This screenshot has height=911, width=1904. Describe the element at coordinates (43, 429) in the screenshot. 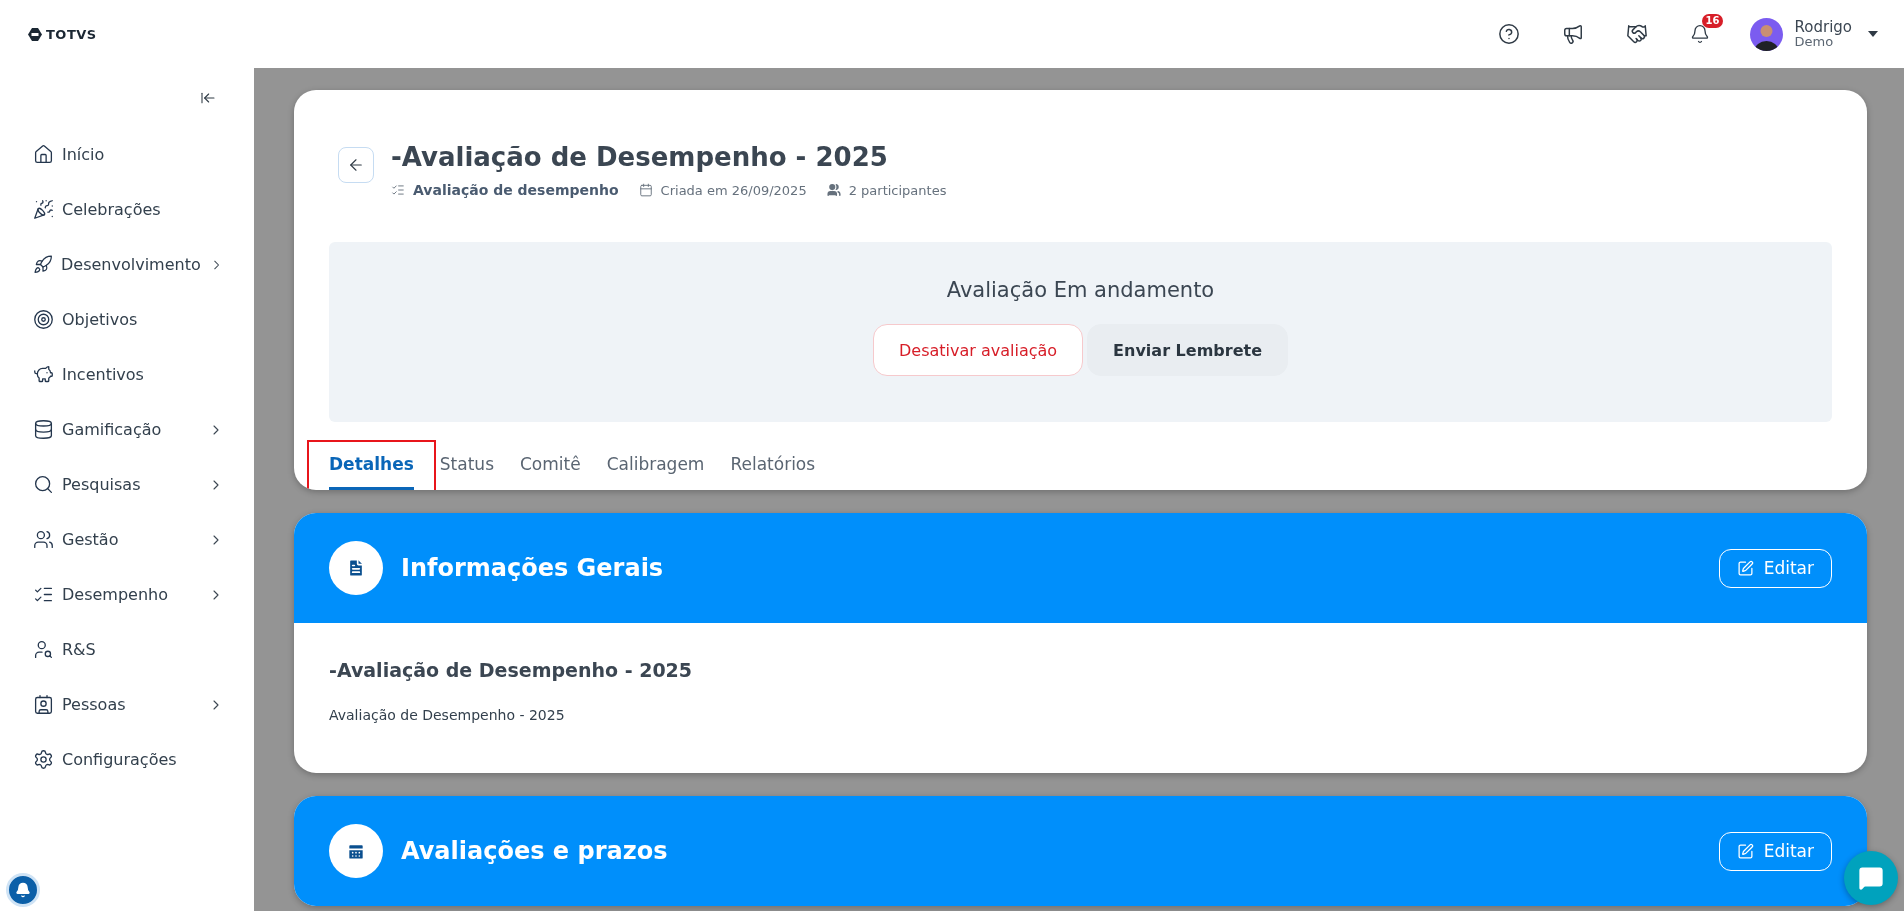

I see `coin-stack-icon` at that location.